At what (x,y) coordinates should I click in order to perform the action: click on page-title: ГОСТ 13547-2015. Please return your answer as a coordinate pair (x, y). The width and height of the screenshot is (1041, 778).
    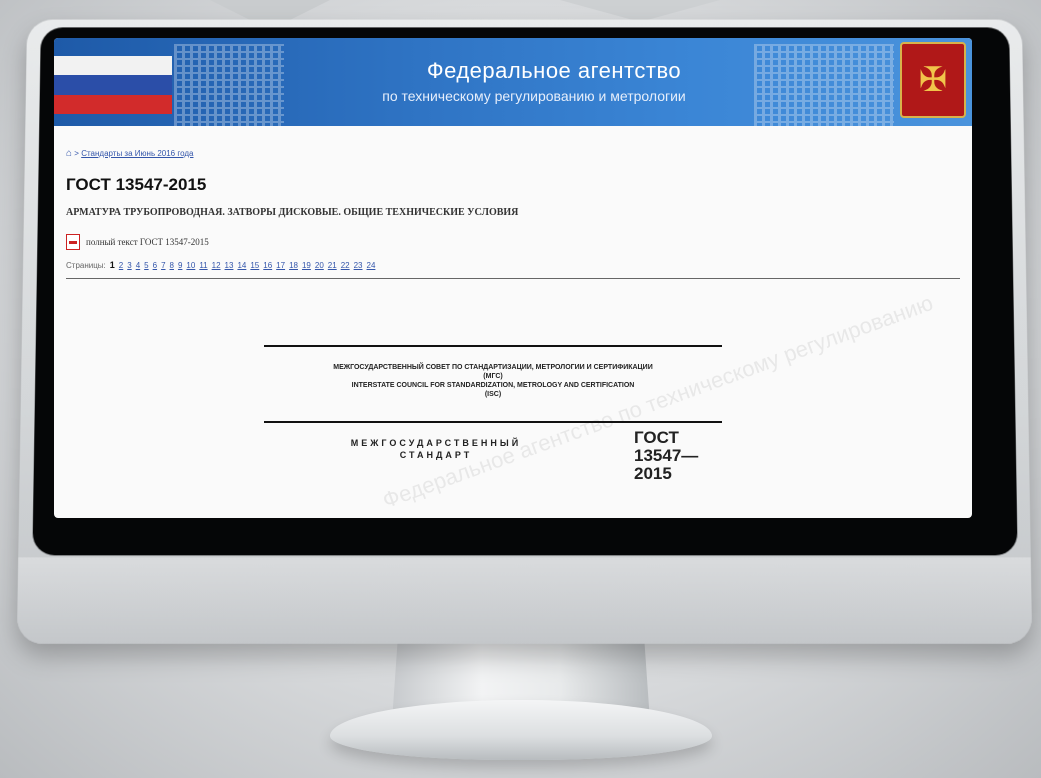
    Looking at the image, I should click on (513, 185).